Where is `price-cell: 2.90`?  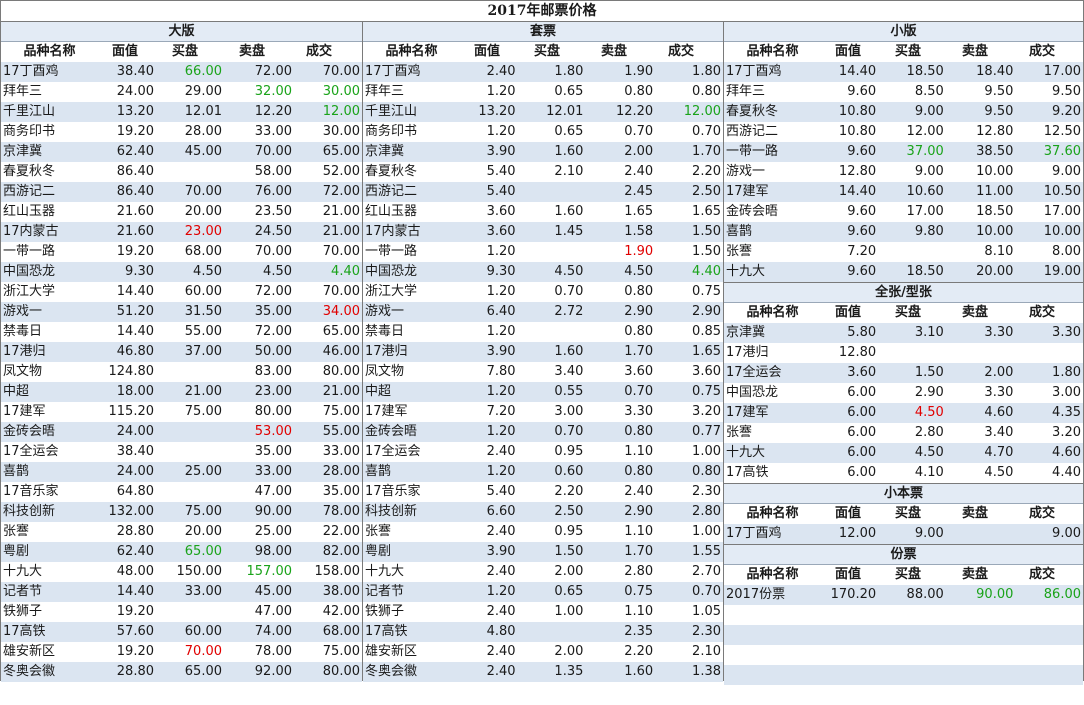
price-cell: 2.90 is located at coordinates (706, 311).